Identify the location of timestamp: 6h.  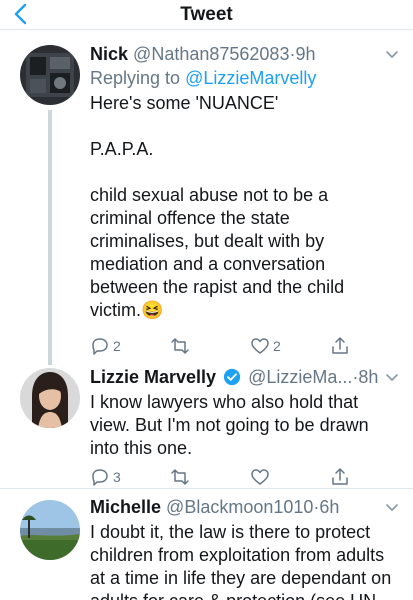
(329, 507).